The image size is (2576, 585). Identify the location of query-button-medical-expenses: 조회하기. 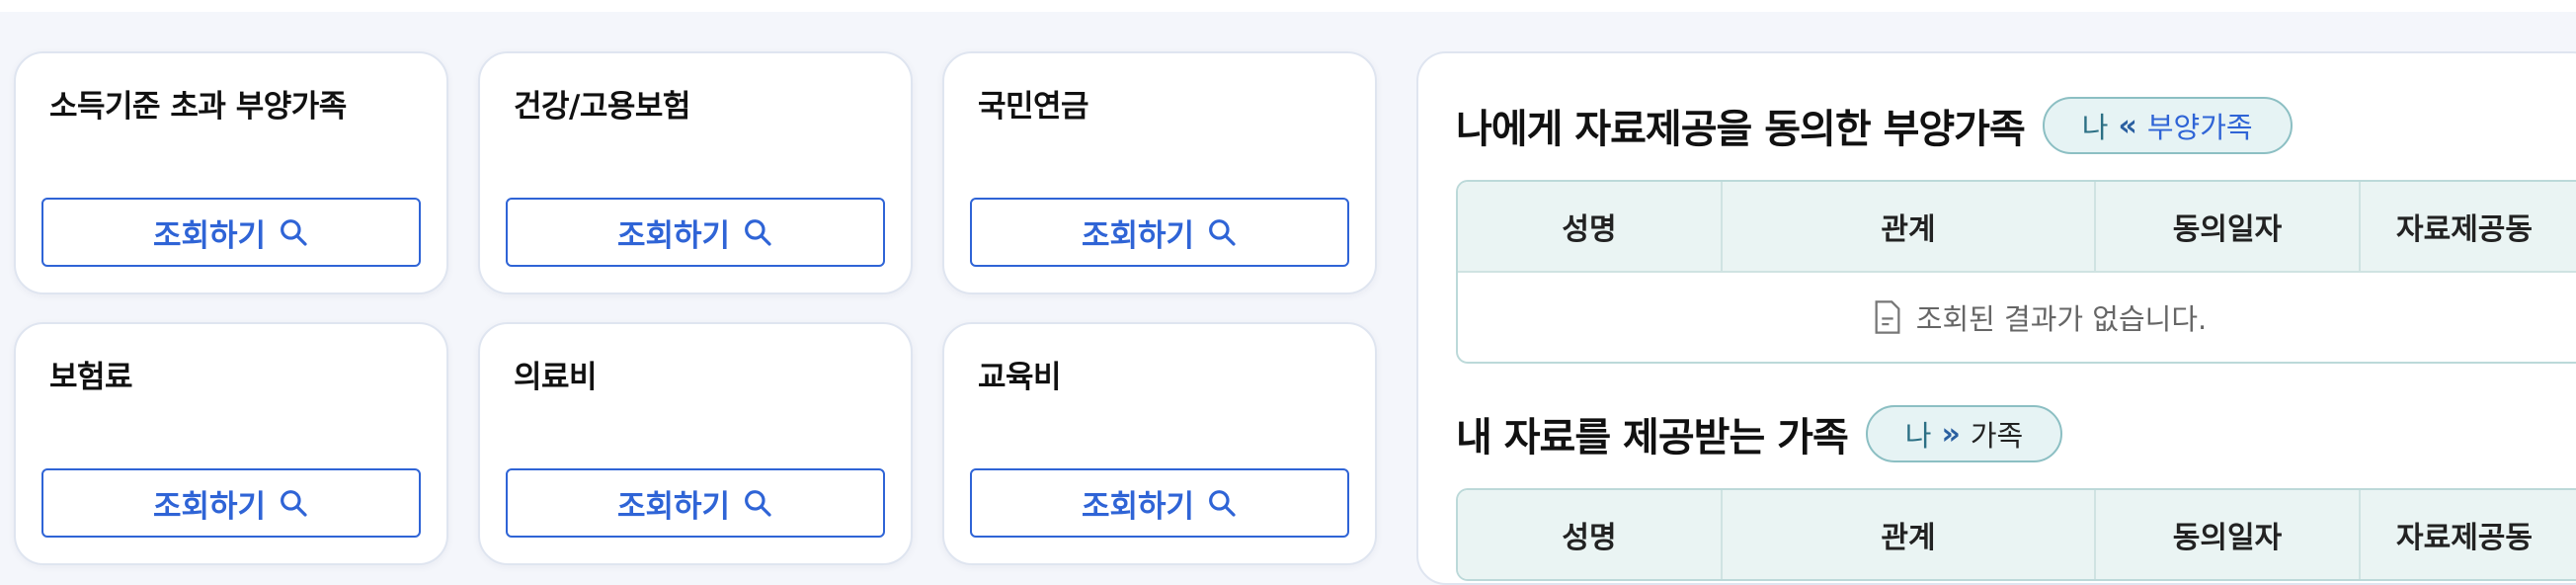
(695, 503).